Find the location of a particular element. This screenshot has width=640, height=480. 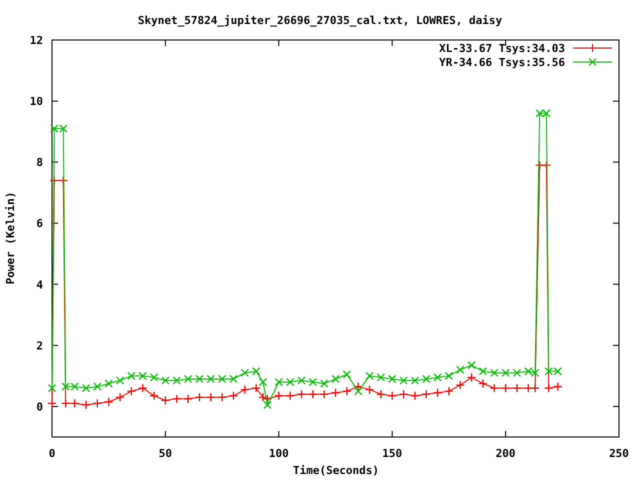

x-tick-label: 50 is located at coordinates (165, 453).